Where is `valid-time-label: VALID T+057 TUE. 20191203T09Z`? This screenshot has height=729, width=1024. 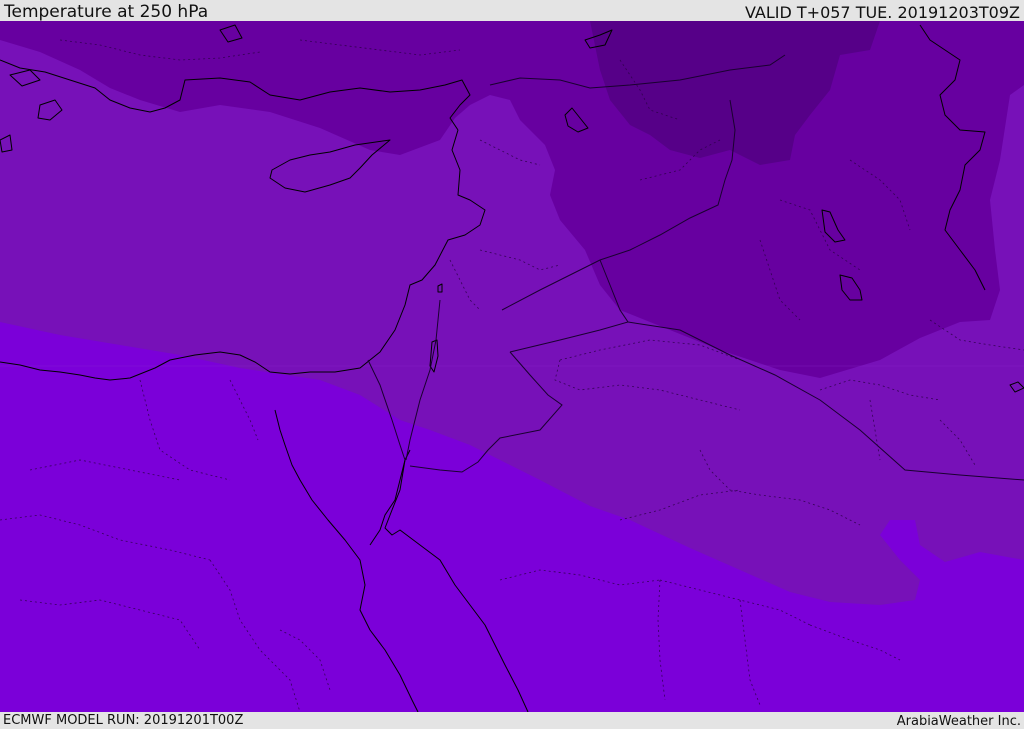
valid-time-label: VALID T+057 TUE. 20191203T09Z is located at coordinates (882, 12).